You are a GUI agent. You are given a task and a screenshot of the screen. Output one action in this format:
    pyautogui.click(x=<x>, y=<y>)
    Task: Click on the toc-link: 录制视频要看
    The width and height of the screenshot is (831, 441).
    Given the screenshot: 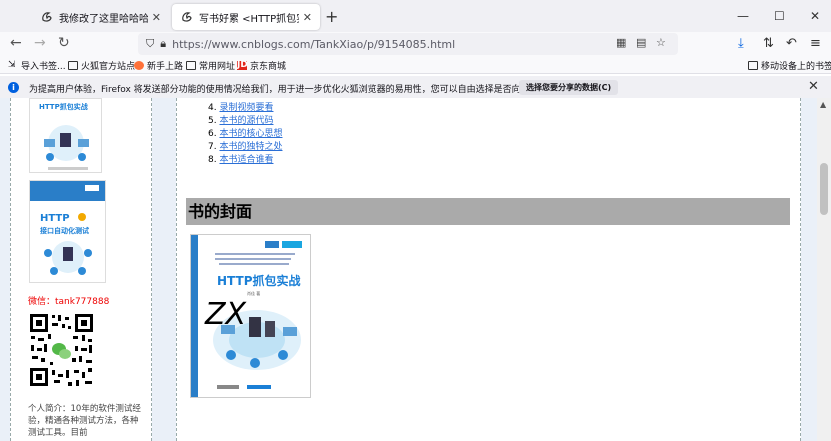 What is the action you would take?
    pyautogui.click(x=246, y=108)
    